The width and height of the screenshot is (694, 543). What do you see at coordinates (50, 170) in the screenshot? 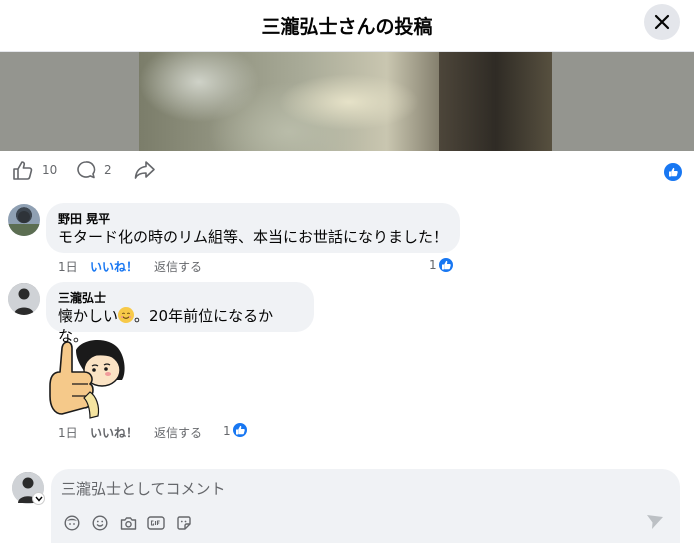
I see `like-count: 10` at bounding box center [50, 170].